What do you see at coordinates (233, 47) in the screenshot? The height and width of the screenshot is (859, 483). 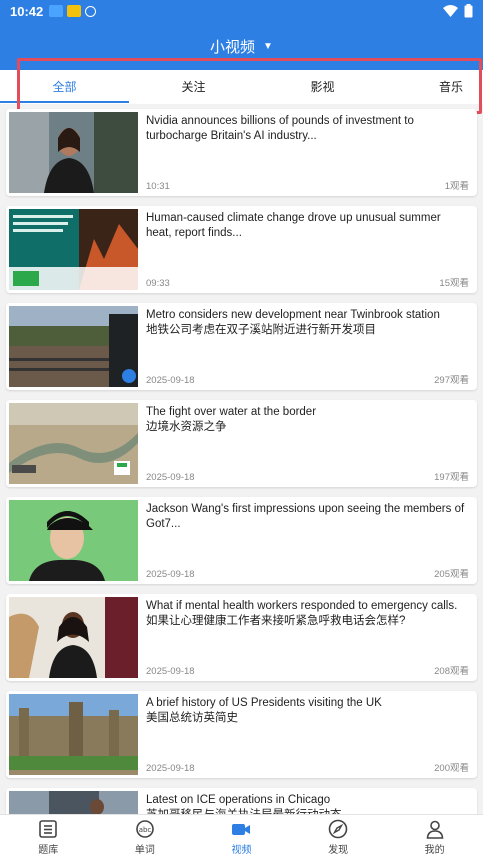 I see `page-title: 小视频` at bounding box center [233, 47].